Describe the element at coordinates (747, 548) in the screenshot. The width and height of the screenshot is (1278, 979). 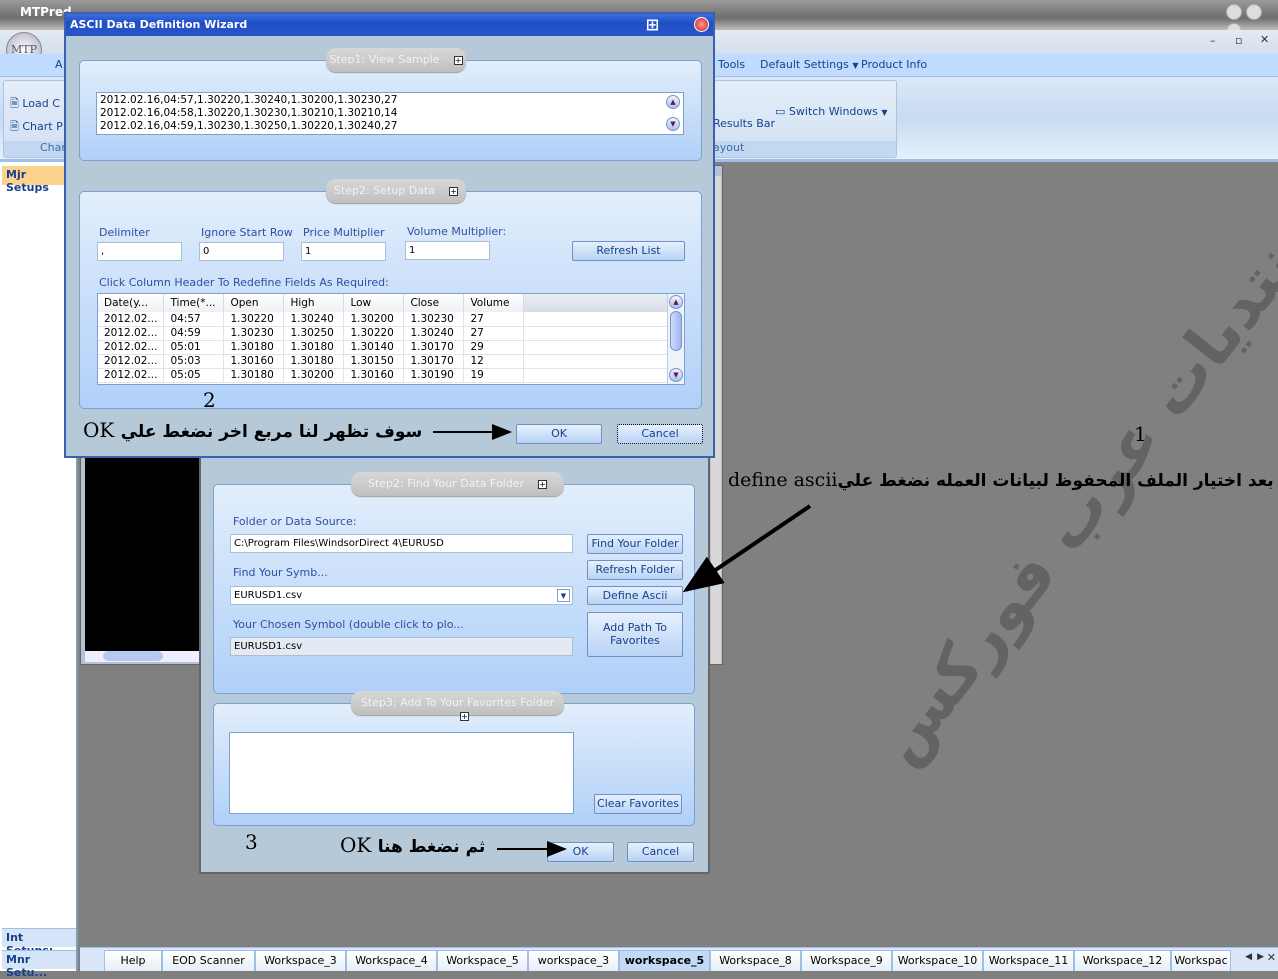
I see `arrow-to-define-ascii` at that location.